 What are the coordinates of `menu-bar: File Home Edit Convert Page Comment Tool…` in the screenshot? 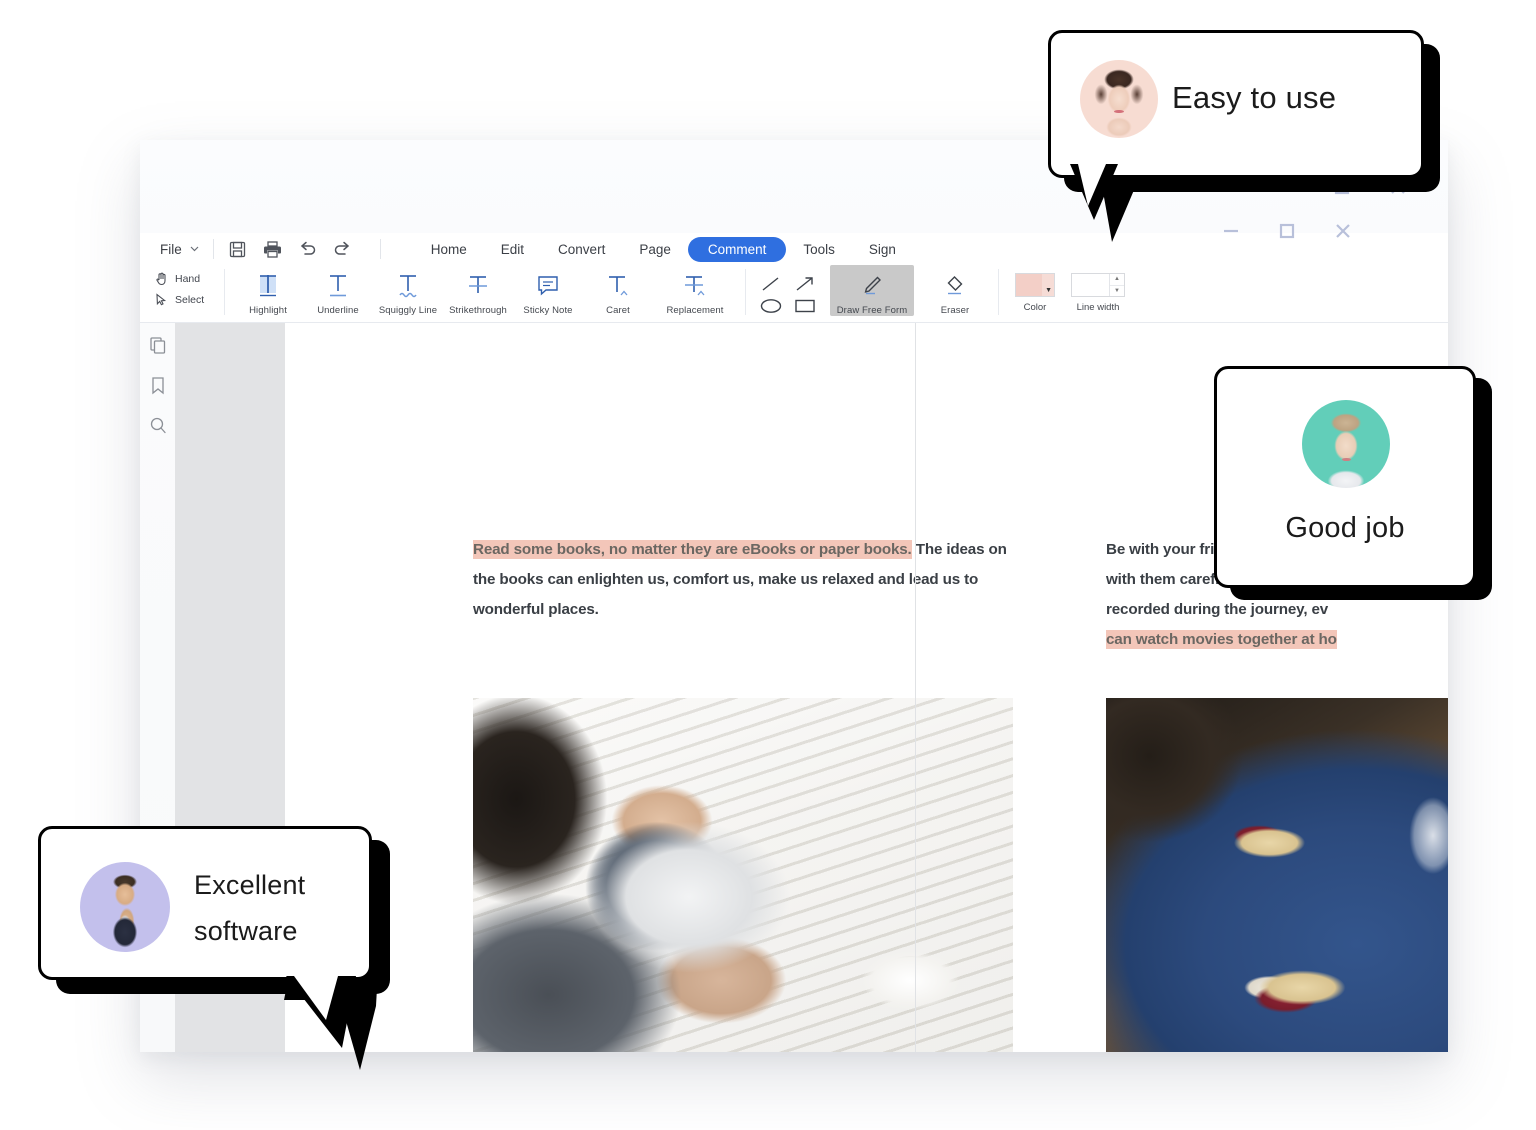 It's located at (794, 249).